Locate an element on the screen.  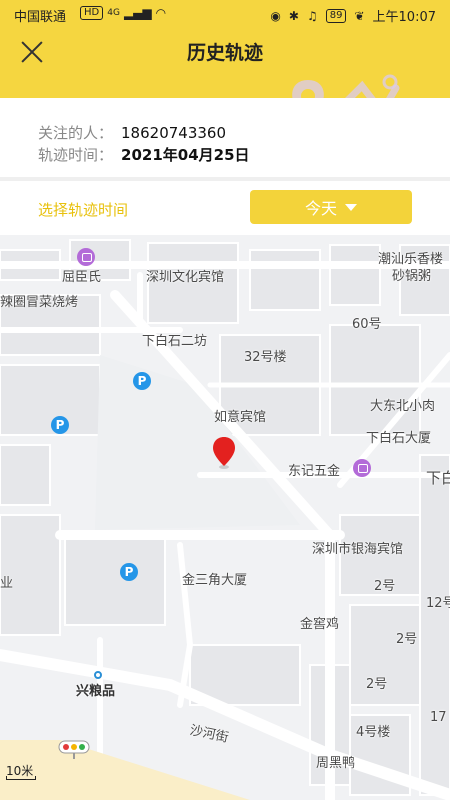
network-type: 4G is located at coordinates (113, 13).